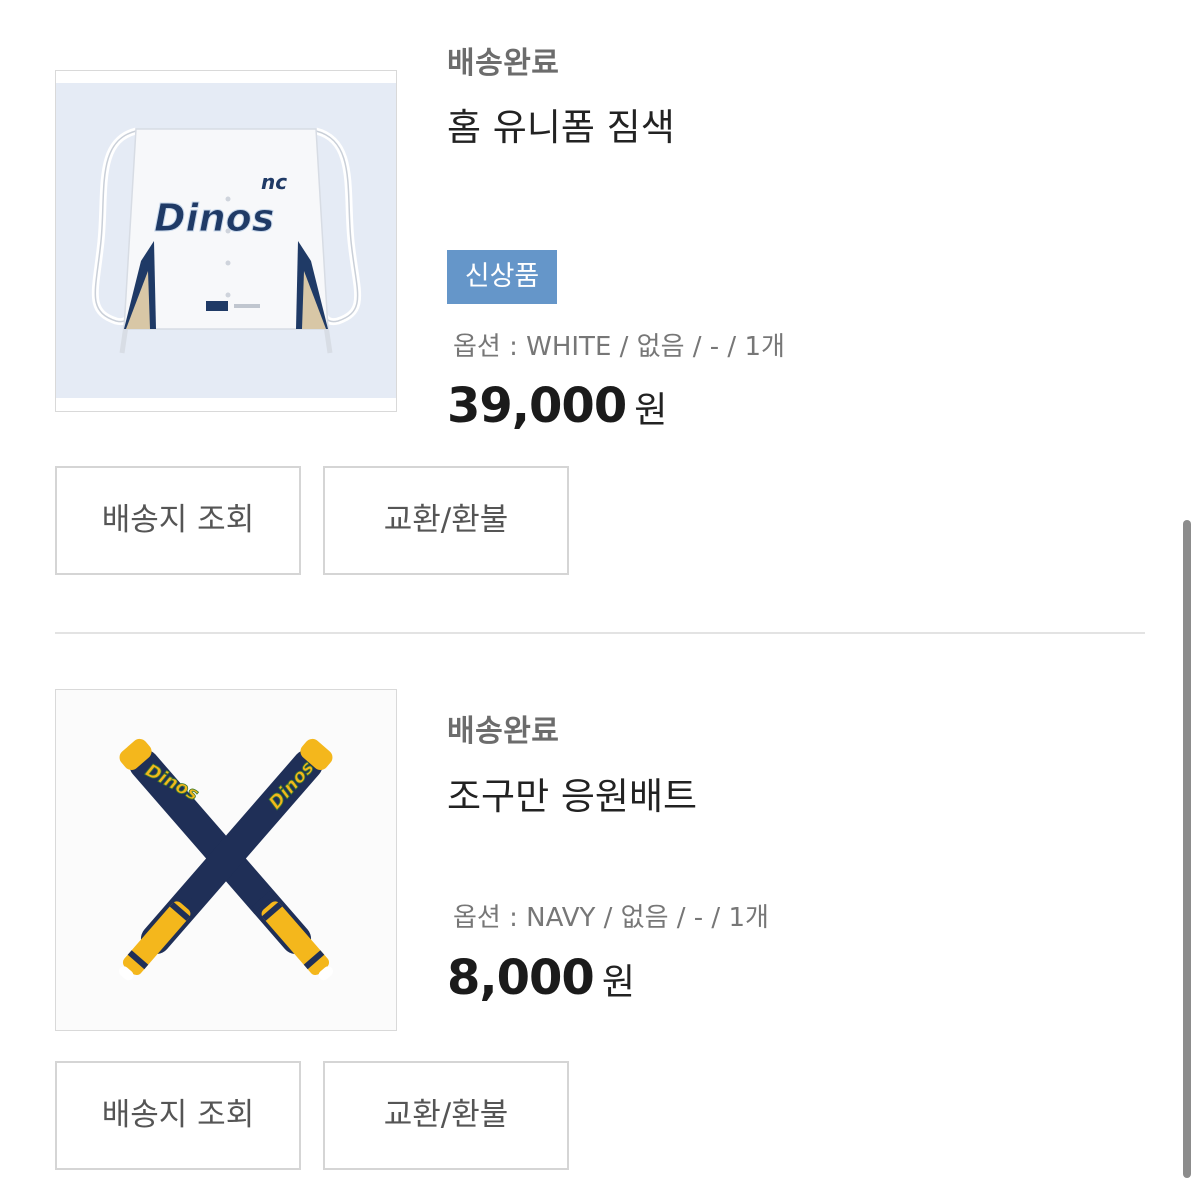  I want to click on product-name: 조구만 응원배트, so click(572, 793).